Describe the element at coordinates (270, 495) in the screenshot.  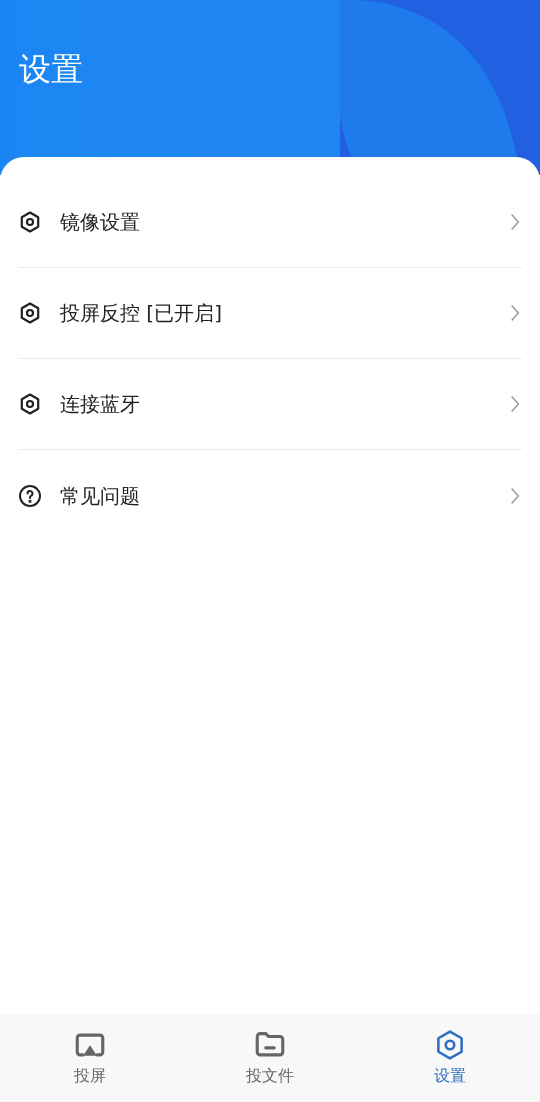
I see `menu-item: 常见问题` at that location.